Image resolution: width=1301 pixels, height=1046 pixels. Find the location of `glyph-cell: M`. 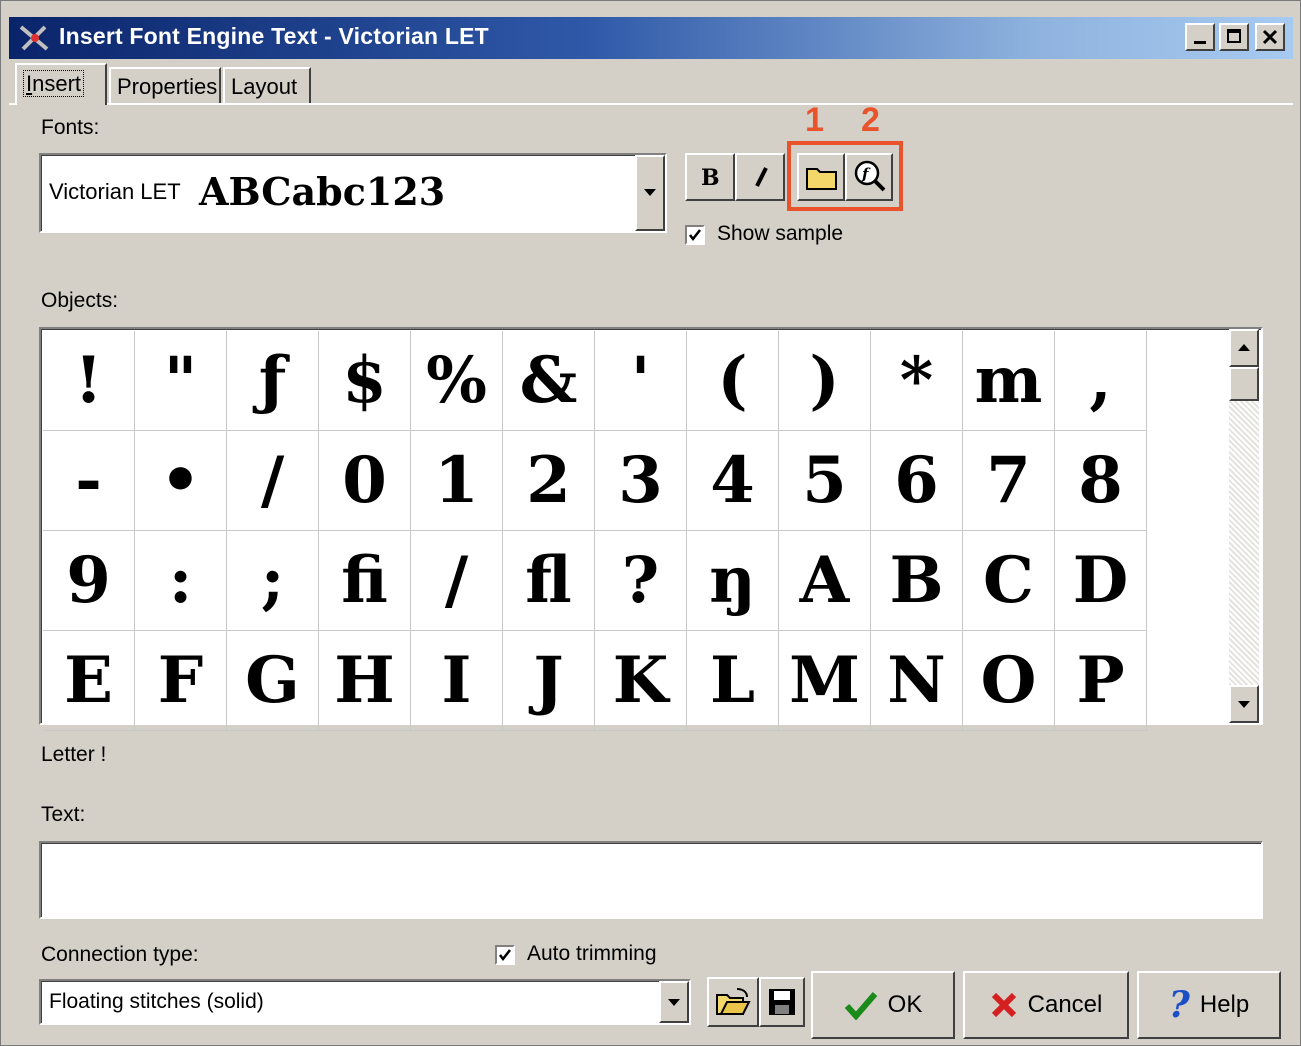

glyph-cell: M is located at coordinates (825, 681).